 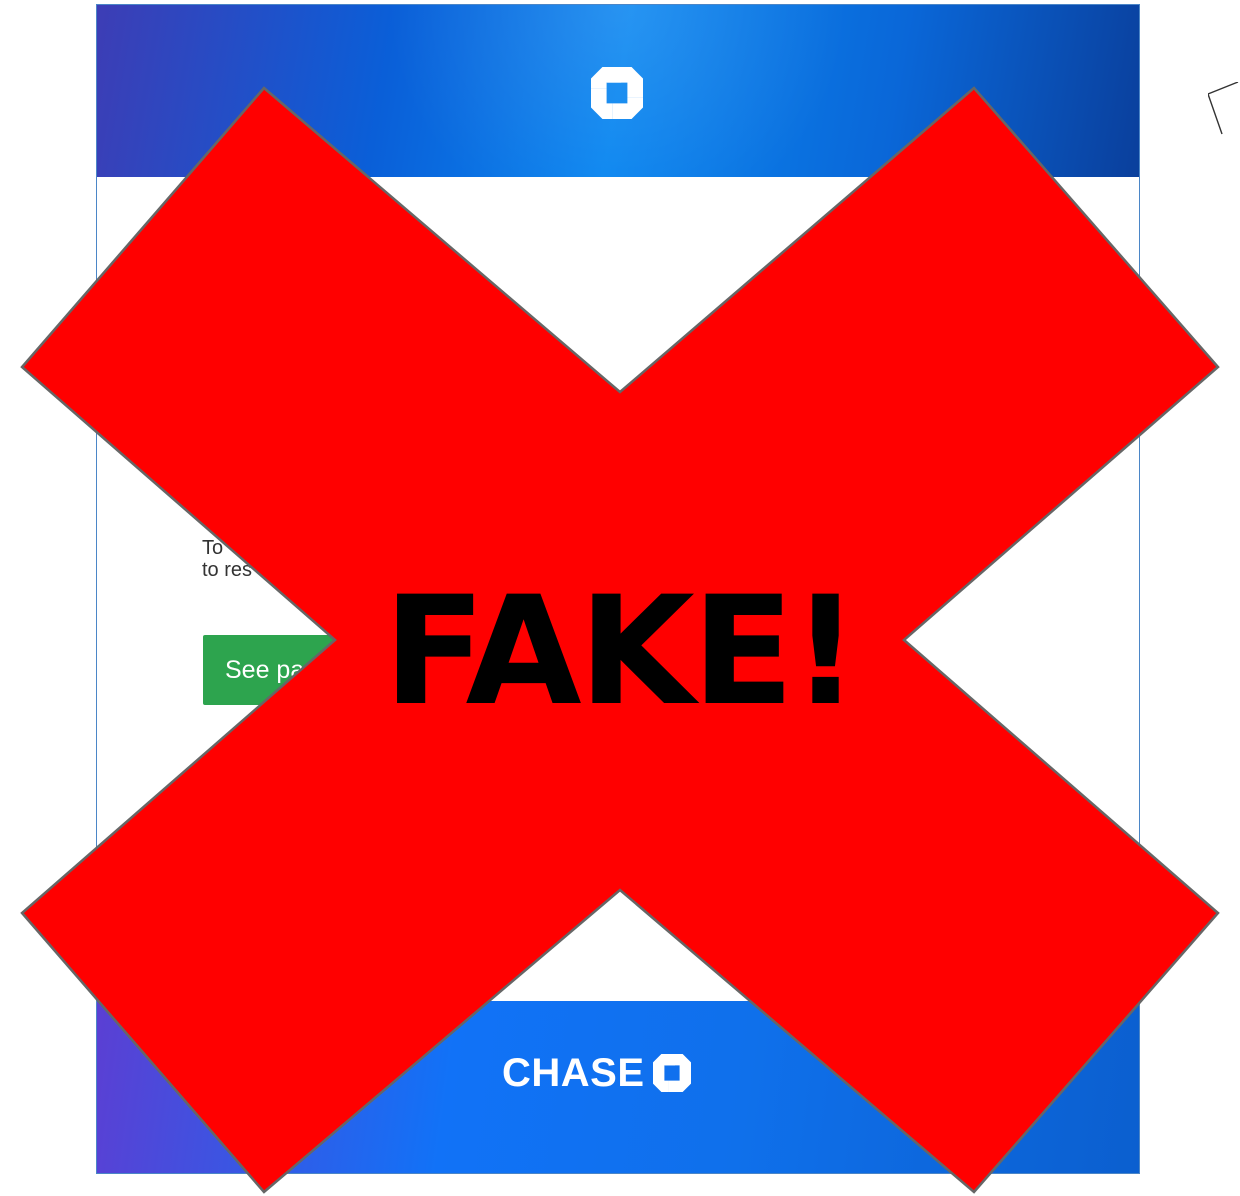 I want to click on email-footer: CHASE, so click(x=618, y=1087).